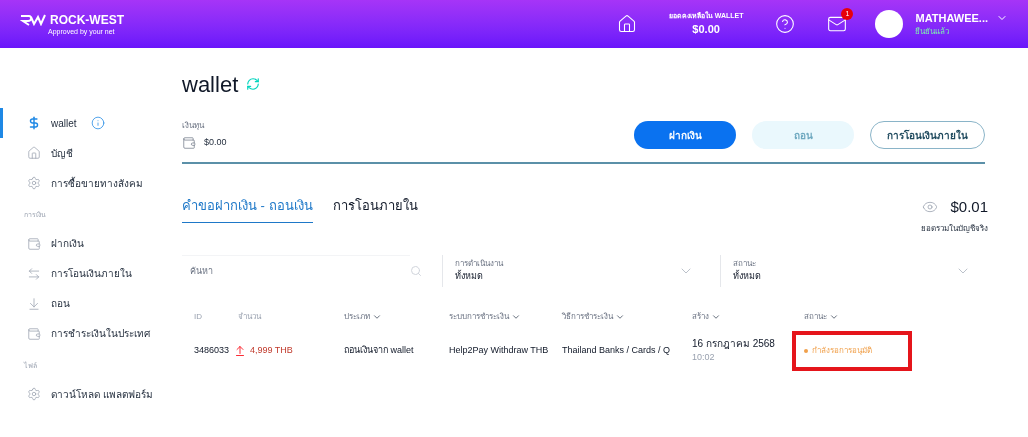 This screenshot has height=437, width=1028. I want to click on sidebar-item: การซื้อขายทางสังคม, so click(85, 183).